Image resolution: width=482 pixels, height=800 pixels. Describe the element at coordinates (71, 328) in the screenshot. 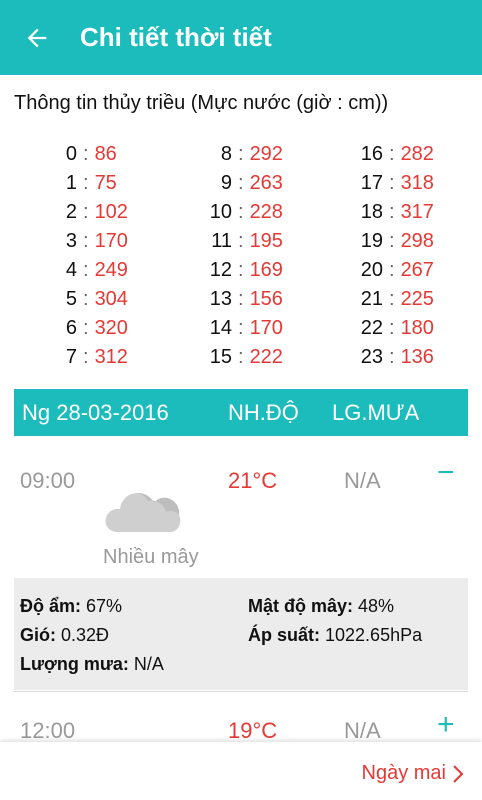

I see `tide-hour: 6` at that location.